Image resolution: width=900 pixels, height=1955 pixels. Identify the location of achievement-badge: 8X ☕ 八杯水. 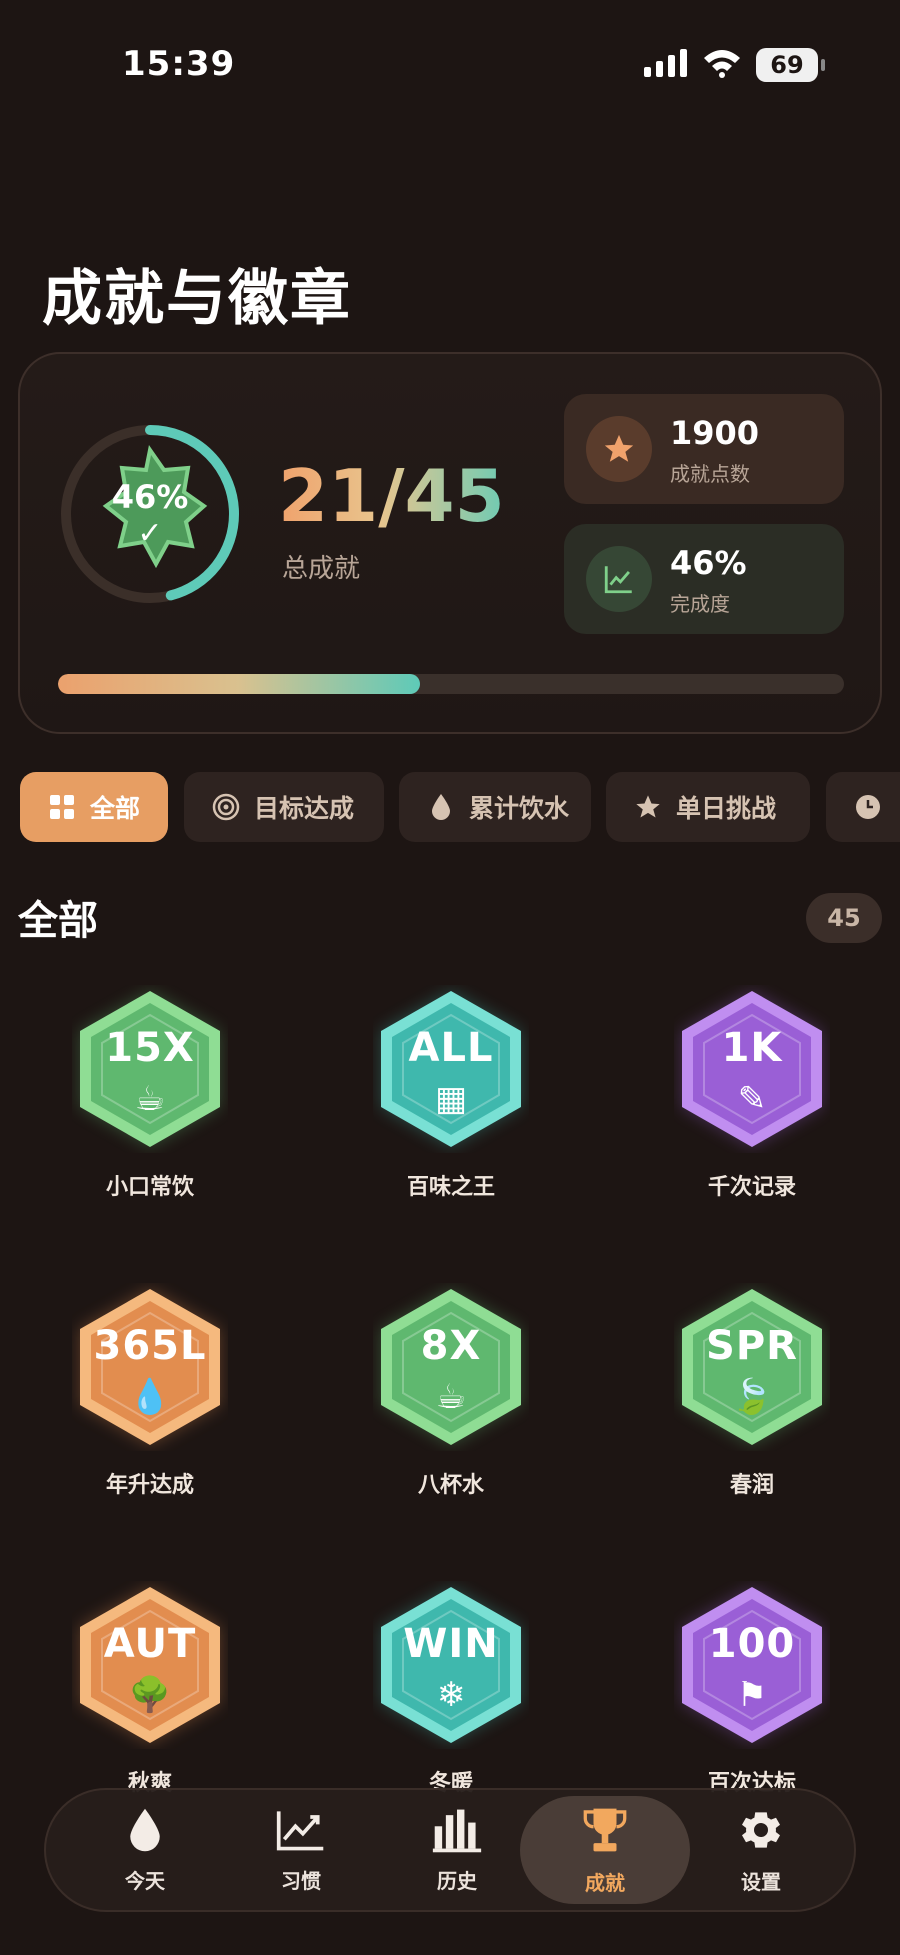
(451, 1398).